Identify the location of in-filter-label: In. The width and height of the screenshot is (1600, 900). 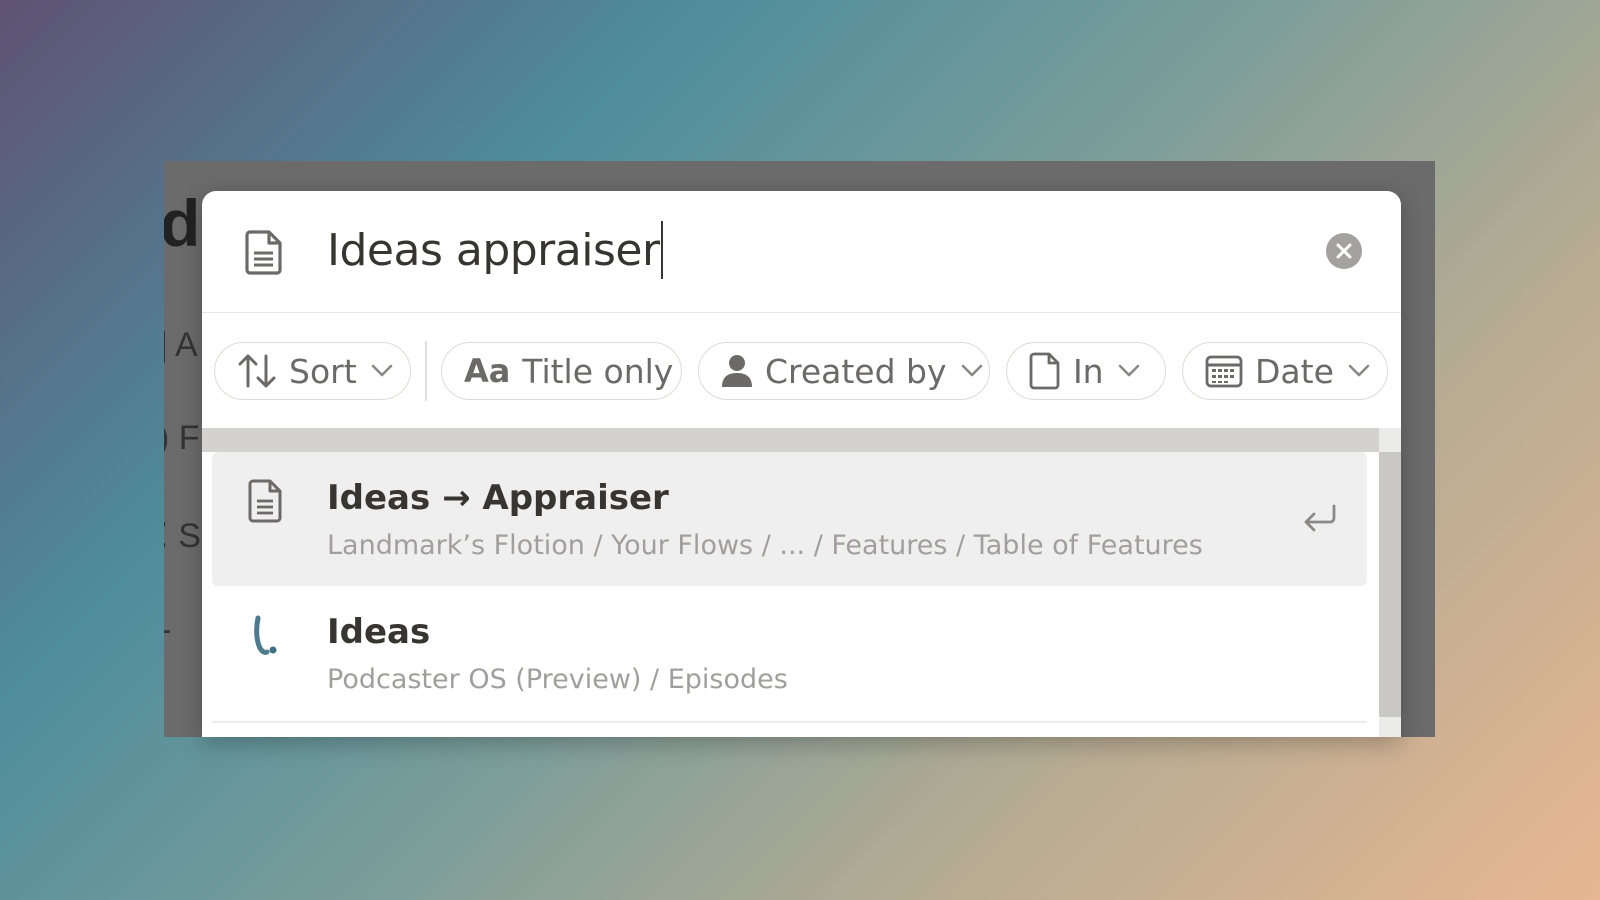
(1088, 371).